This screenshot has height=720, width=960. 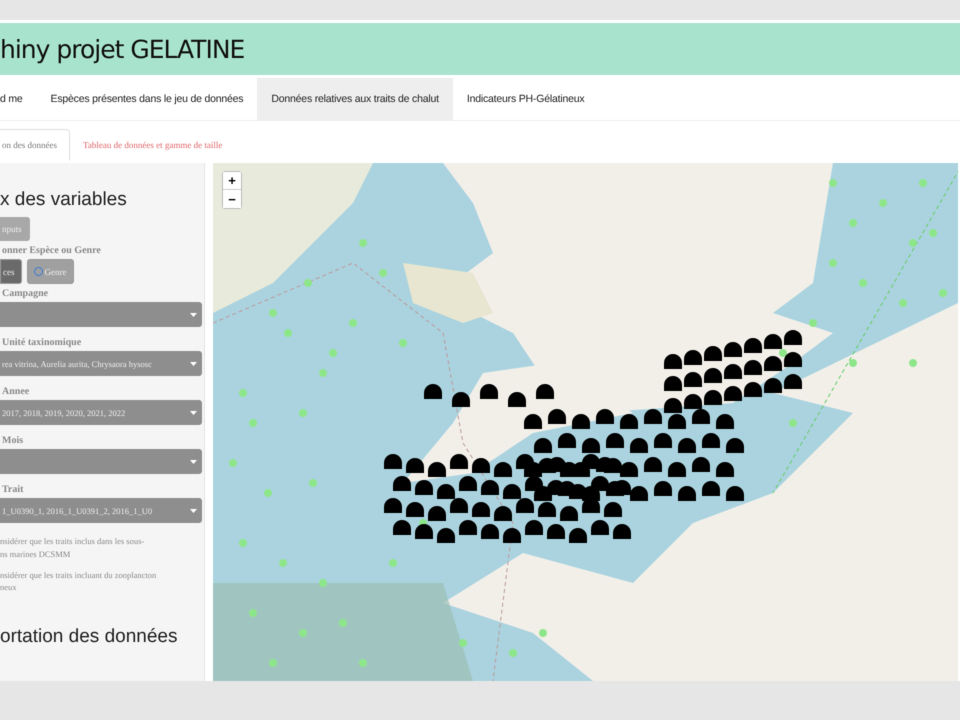 What do you see at coordinates (51, 250) in the screenshot?
I see `field-label: onner Espèce ou Genre` at bounding box center [51, 250].